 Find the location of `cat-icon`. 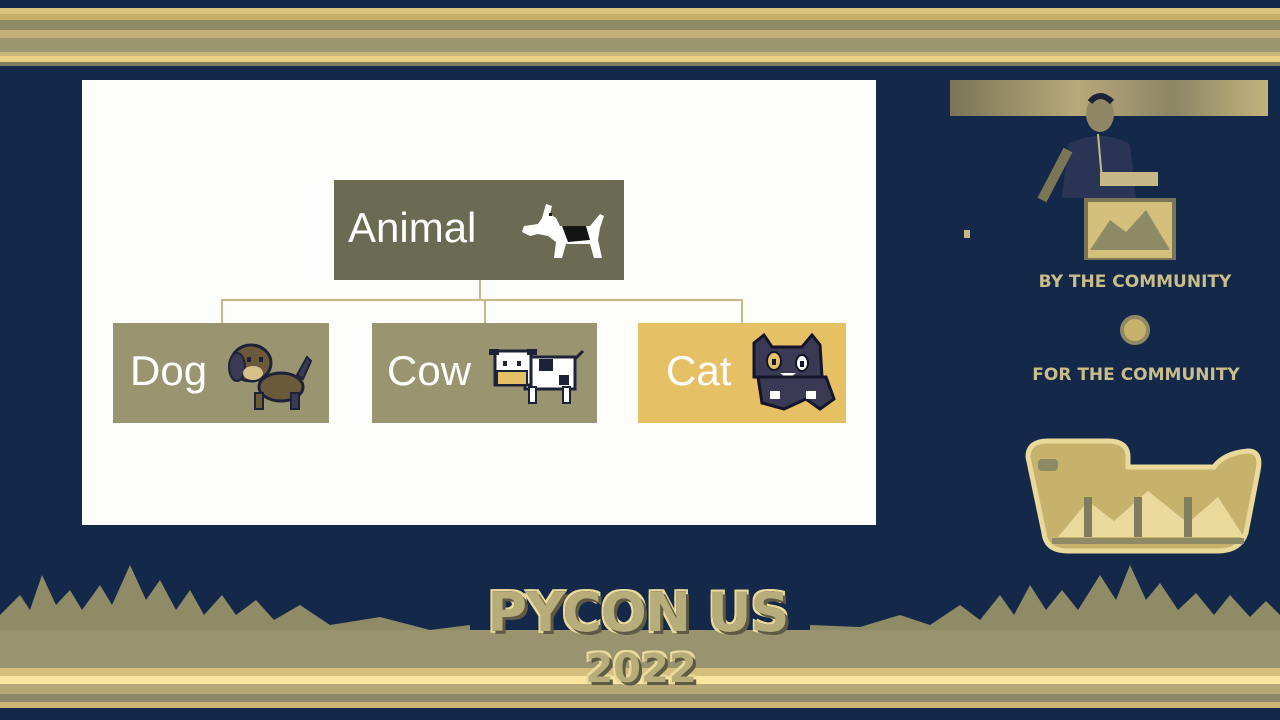

cat-icon is located at coordinates (794, 372).